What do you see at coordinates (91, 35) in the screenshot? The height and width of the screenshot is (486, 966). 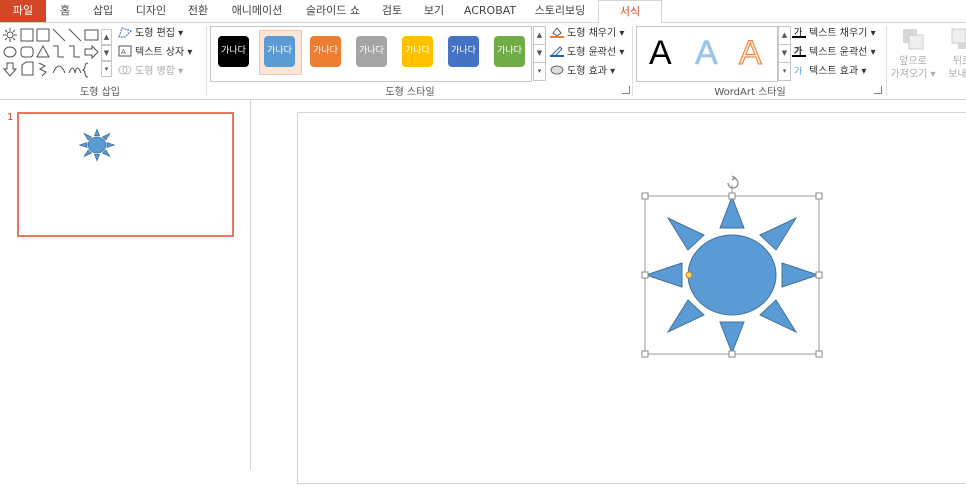 I see `rectangle-shape-icon` at bounding box center [91, 35].